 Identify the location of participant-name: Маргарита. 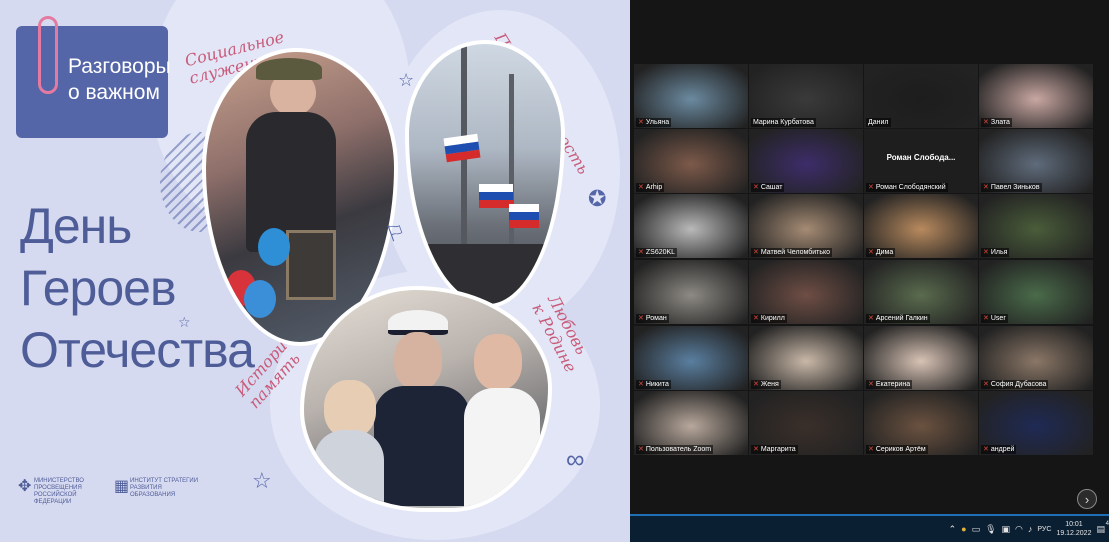
(778, 449).